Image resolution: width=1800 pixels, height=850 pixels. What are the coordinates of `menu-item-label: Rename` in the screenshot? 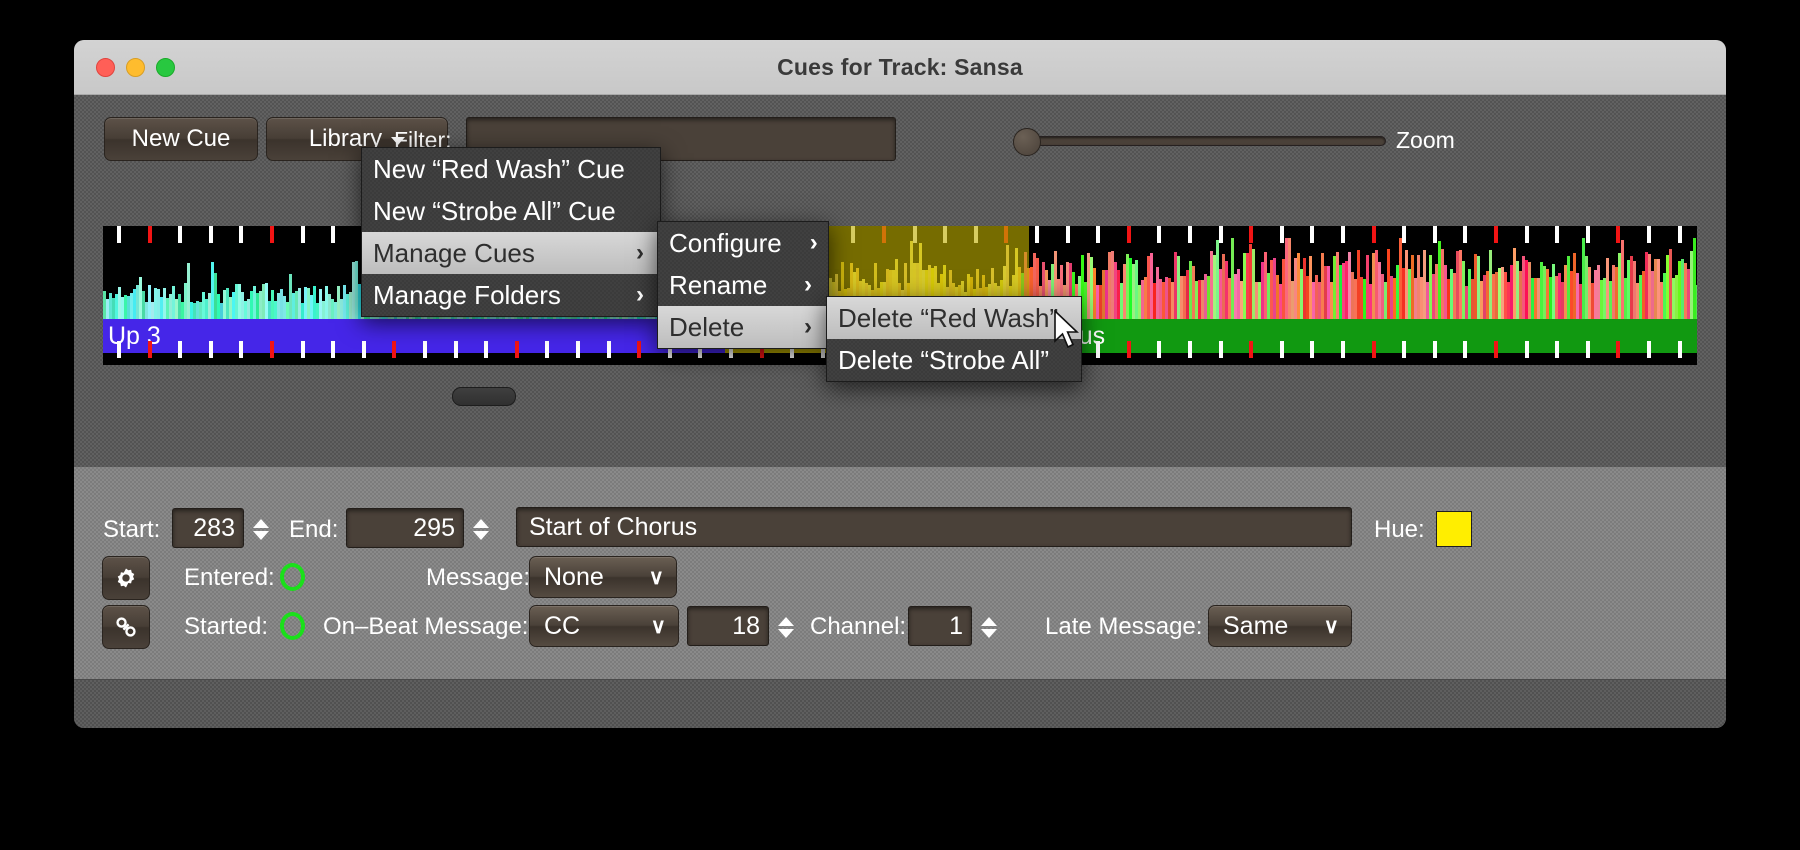 It's located at (718, 284).